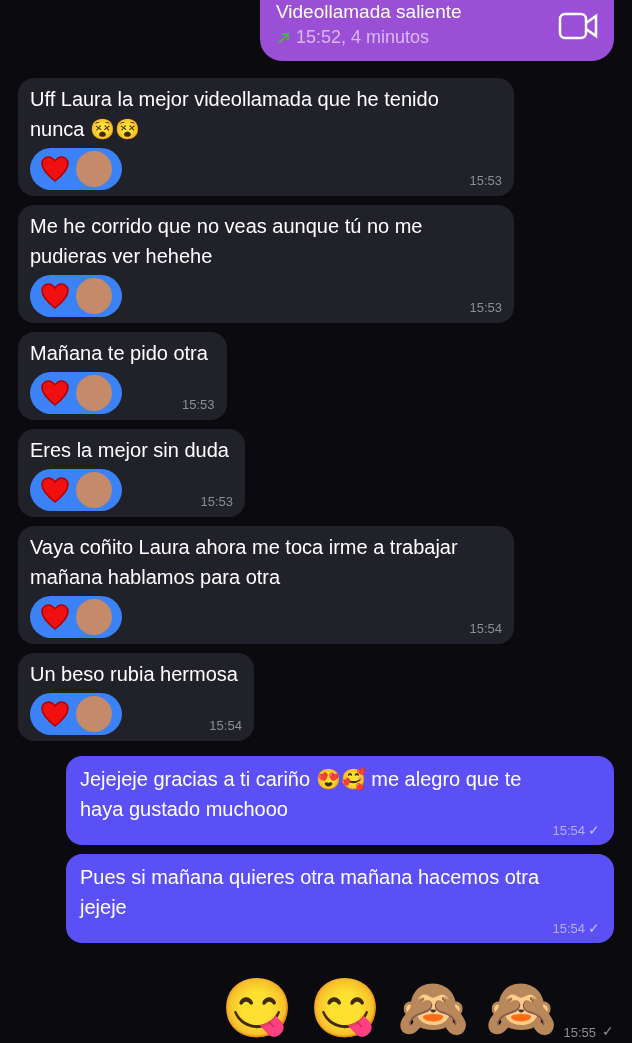 The height and width of the screenshot is (1043, 632). I want to click on message-text: Eres la mejor sin duda, so click(130, 450).